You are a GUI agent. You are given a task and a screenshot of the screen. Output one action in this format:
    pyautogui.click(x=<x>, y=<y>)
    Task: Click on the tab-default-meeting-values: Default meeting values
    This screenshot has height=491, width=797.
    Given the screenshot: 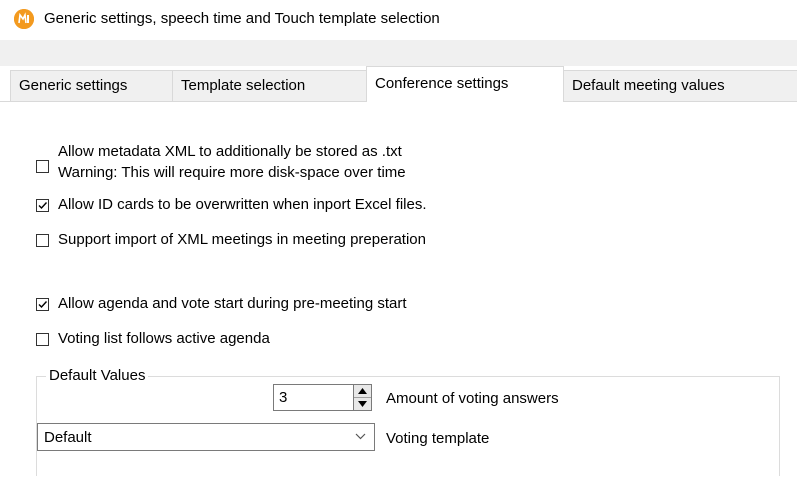 What is the action you would take?
    pyautogui.click(x=680, y=85)
    